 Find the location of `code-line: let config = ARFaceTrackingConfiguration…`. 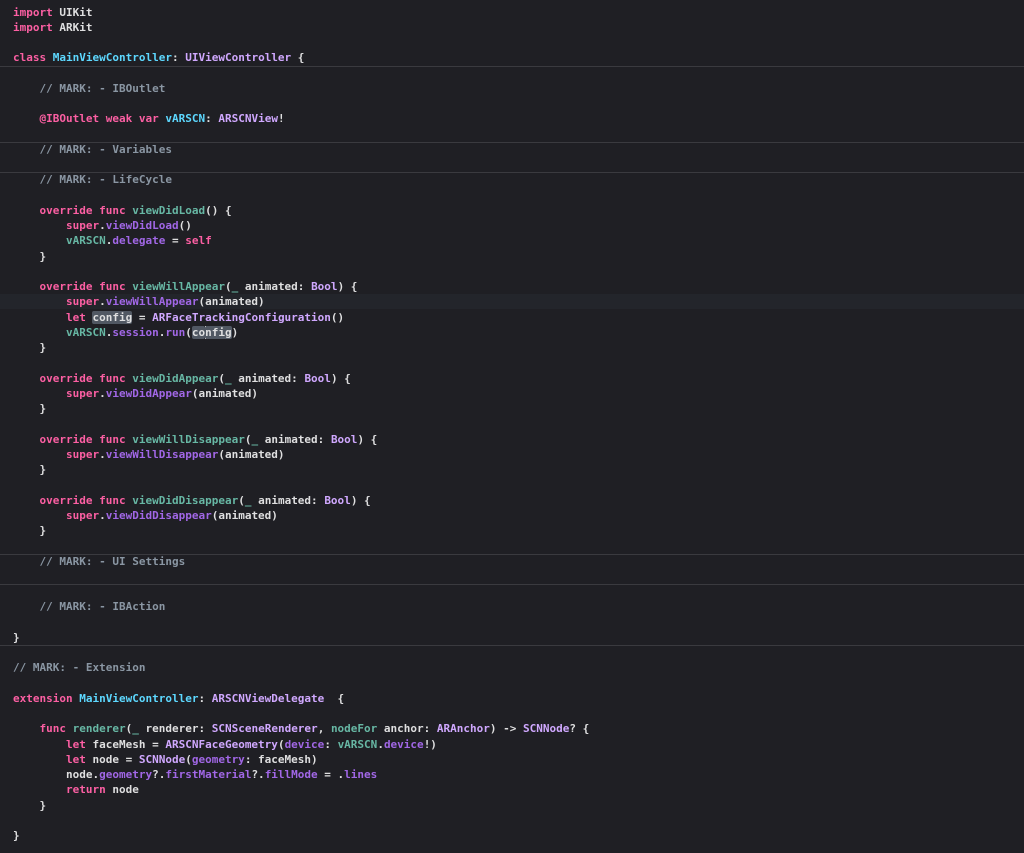

code-line: let config = ARFaceTrackingConfiguration… is located at coordinates (512, 317).